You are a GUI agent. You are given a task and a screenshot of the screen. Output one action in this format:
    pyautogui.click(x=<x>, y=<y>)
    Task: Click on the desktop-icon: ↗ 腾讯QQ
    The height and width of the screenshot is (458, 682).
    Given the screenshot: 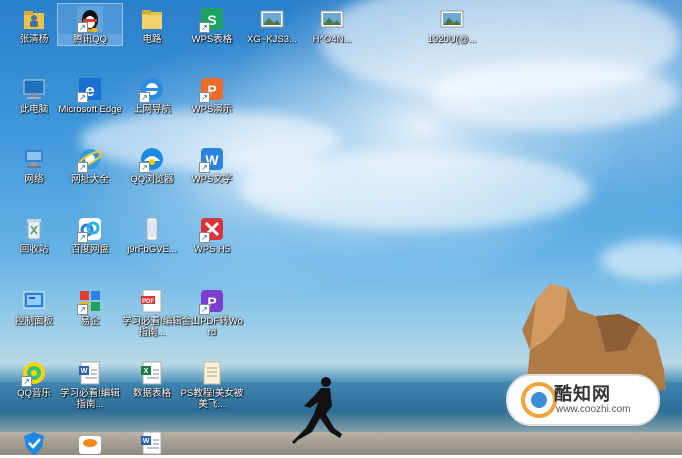 What is the action you would take?
    pyautogui.click(x=90, y=24)
    